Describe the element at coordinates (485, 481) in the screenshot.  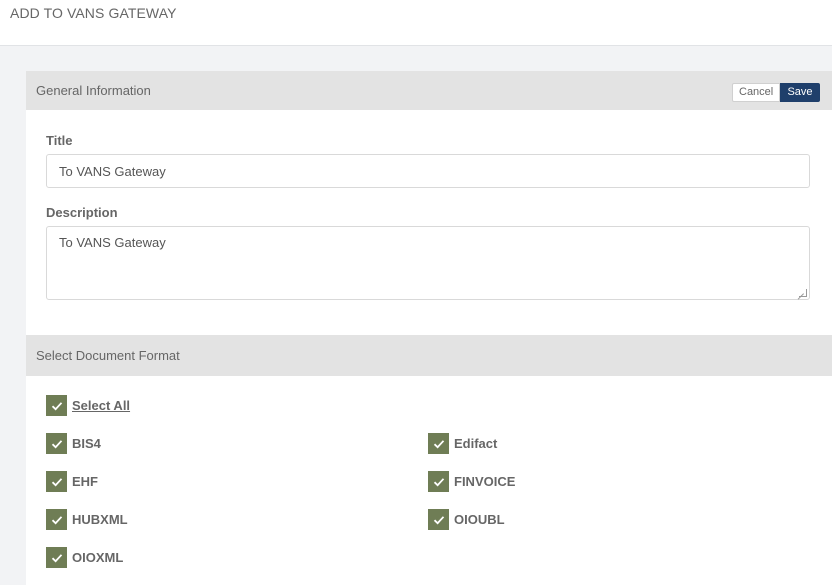
I see `format-label: FINVOICE` at that location.